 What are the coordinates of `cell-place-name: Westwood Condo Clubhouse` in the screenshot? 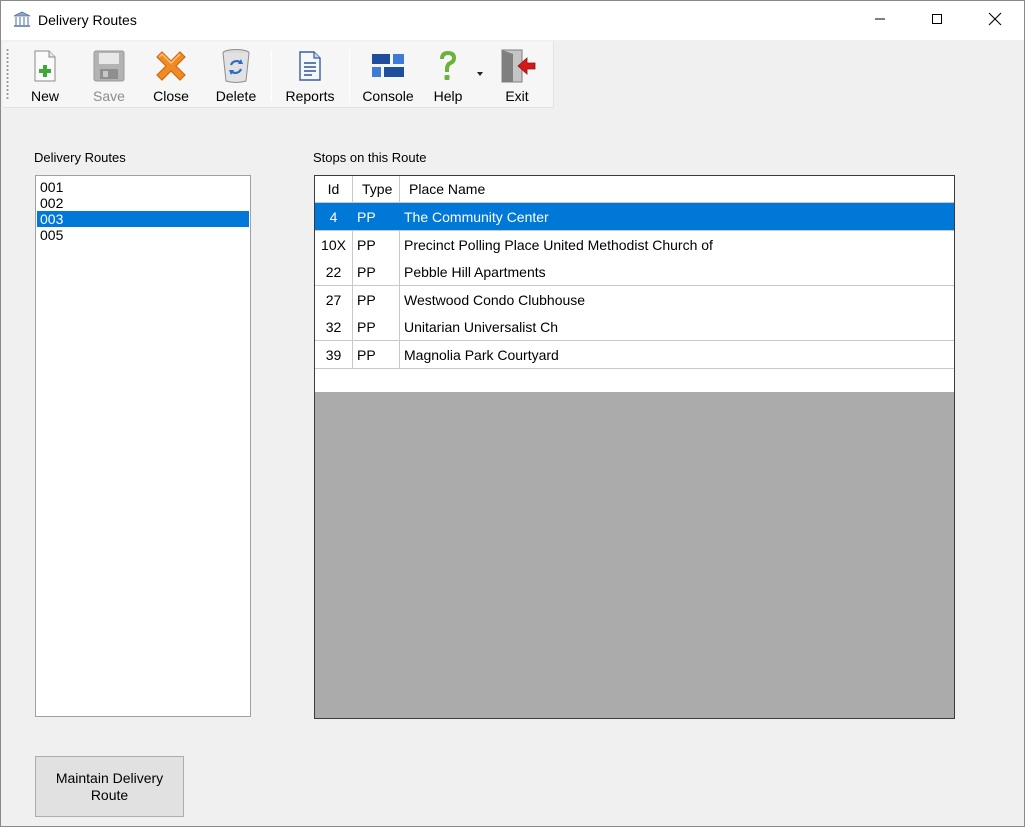 It's located at (495, 299).